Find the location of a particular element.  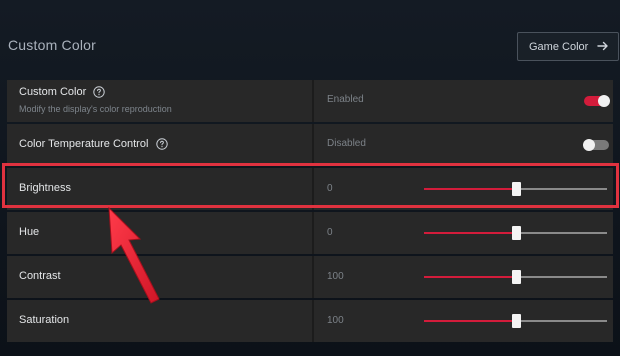

row-value: Disabled is located at coordinates (346, 143).